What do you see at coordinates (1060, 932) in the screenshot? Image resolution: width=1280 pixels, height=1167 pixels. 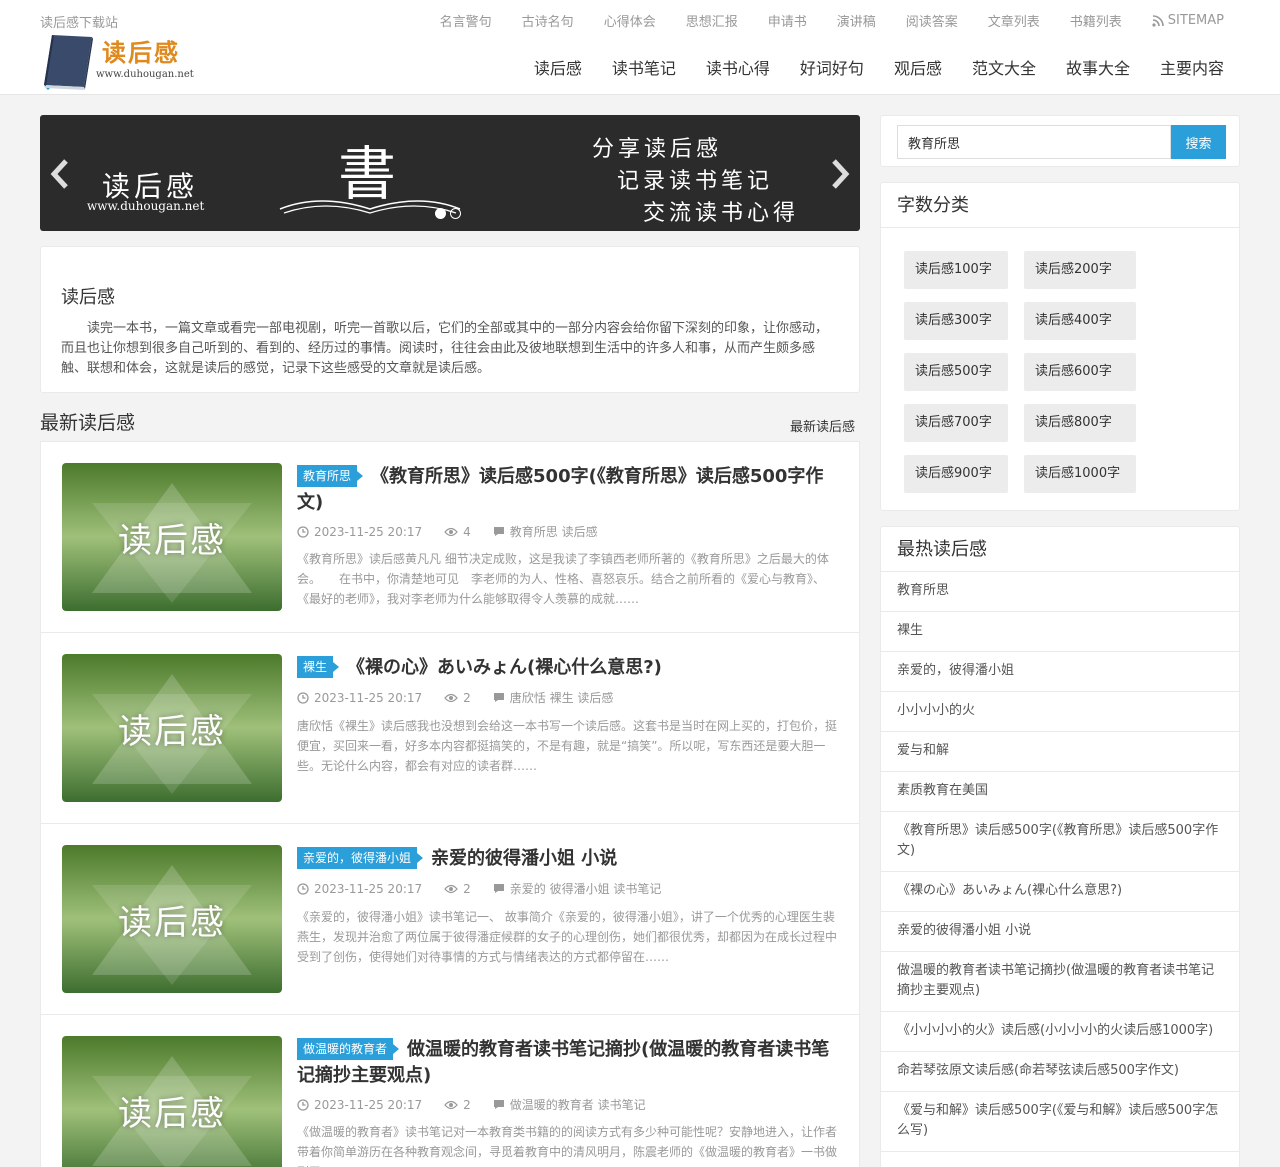 I see `hot-item: 亲爱的彼得潘小姐 小说` at bounding box center [1060, 932].